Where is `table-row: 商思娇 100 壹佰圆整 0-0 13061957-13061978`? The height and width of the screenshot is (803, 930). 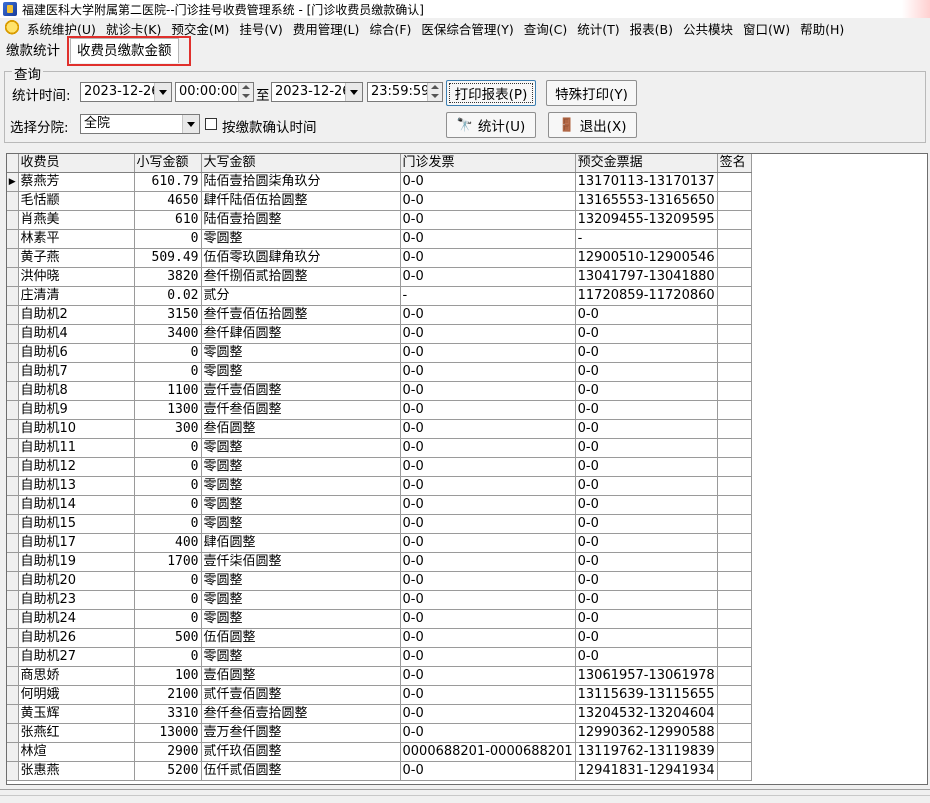 table-row: 商思娇 100 壹佰圆整 0-0 13061957-13061978 is located at coordinates (379, 676).